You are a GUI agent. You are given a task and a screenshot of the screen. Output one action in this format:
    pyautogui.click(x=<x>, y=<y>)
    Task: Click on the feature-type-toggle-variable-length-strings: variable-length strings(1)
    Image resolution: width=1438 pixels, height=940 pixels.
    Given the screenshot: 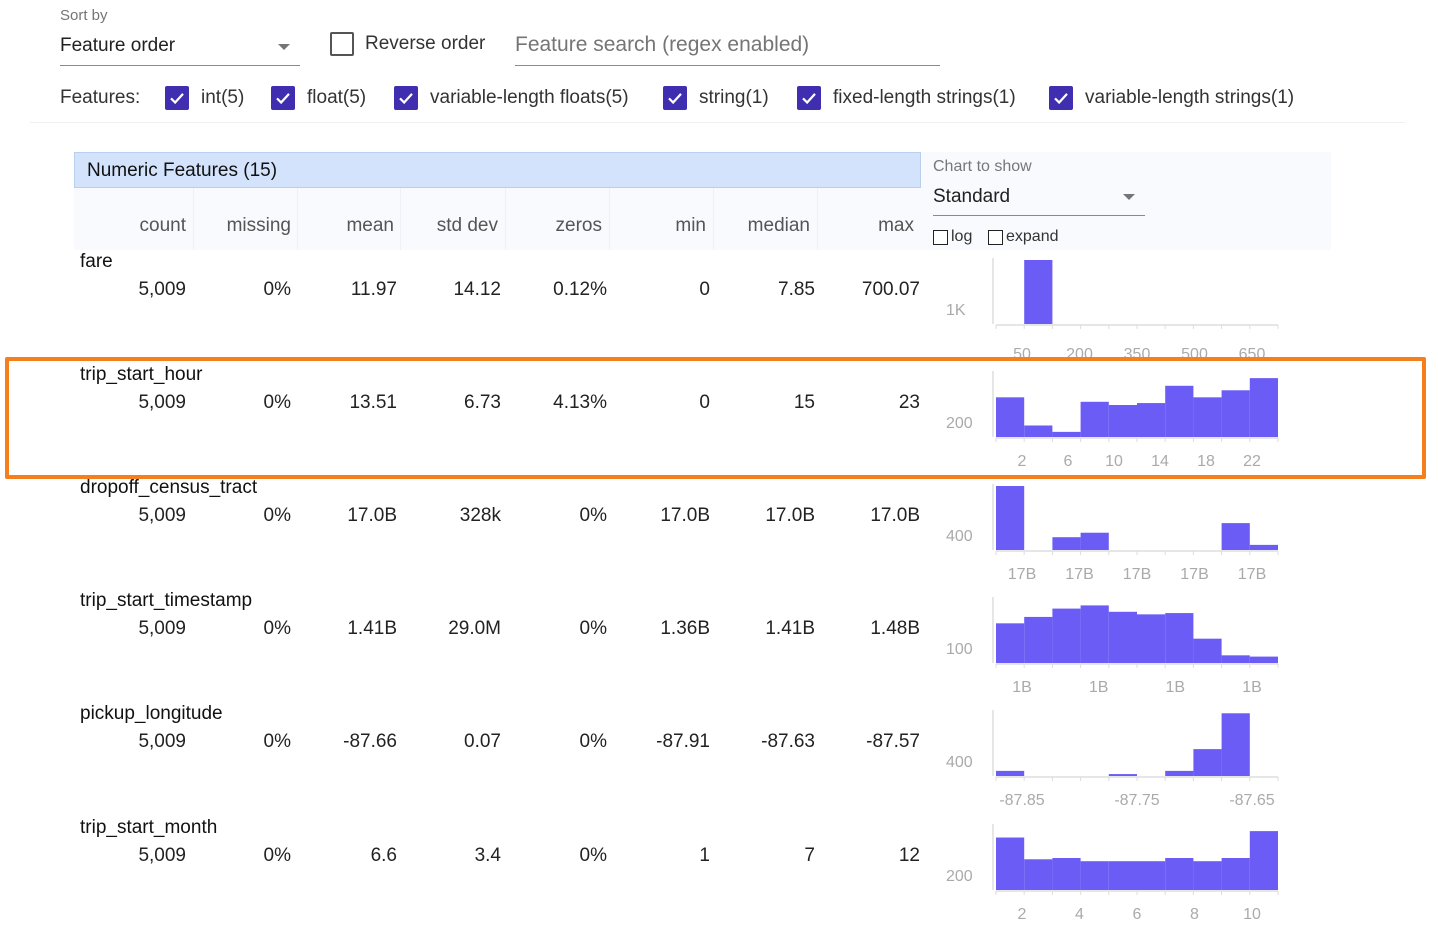 What is the action you would take?
    pyautogui.click(x=1171, y=98)
    